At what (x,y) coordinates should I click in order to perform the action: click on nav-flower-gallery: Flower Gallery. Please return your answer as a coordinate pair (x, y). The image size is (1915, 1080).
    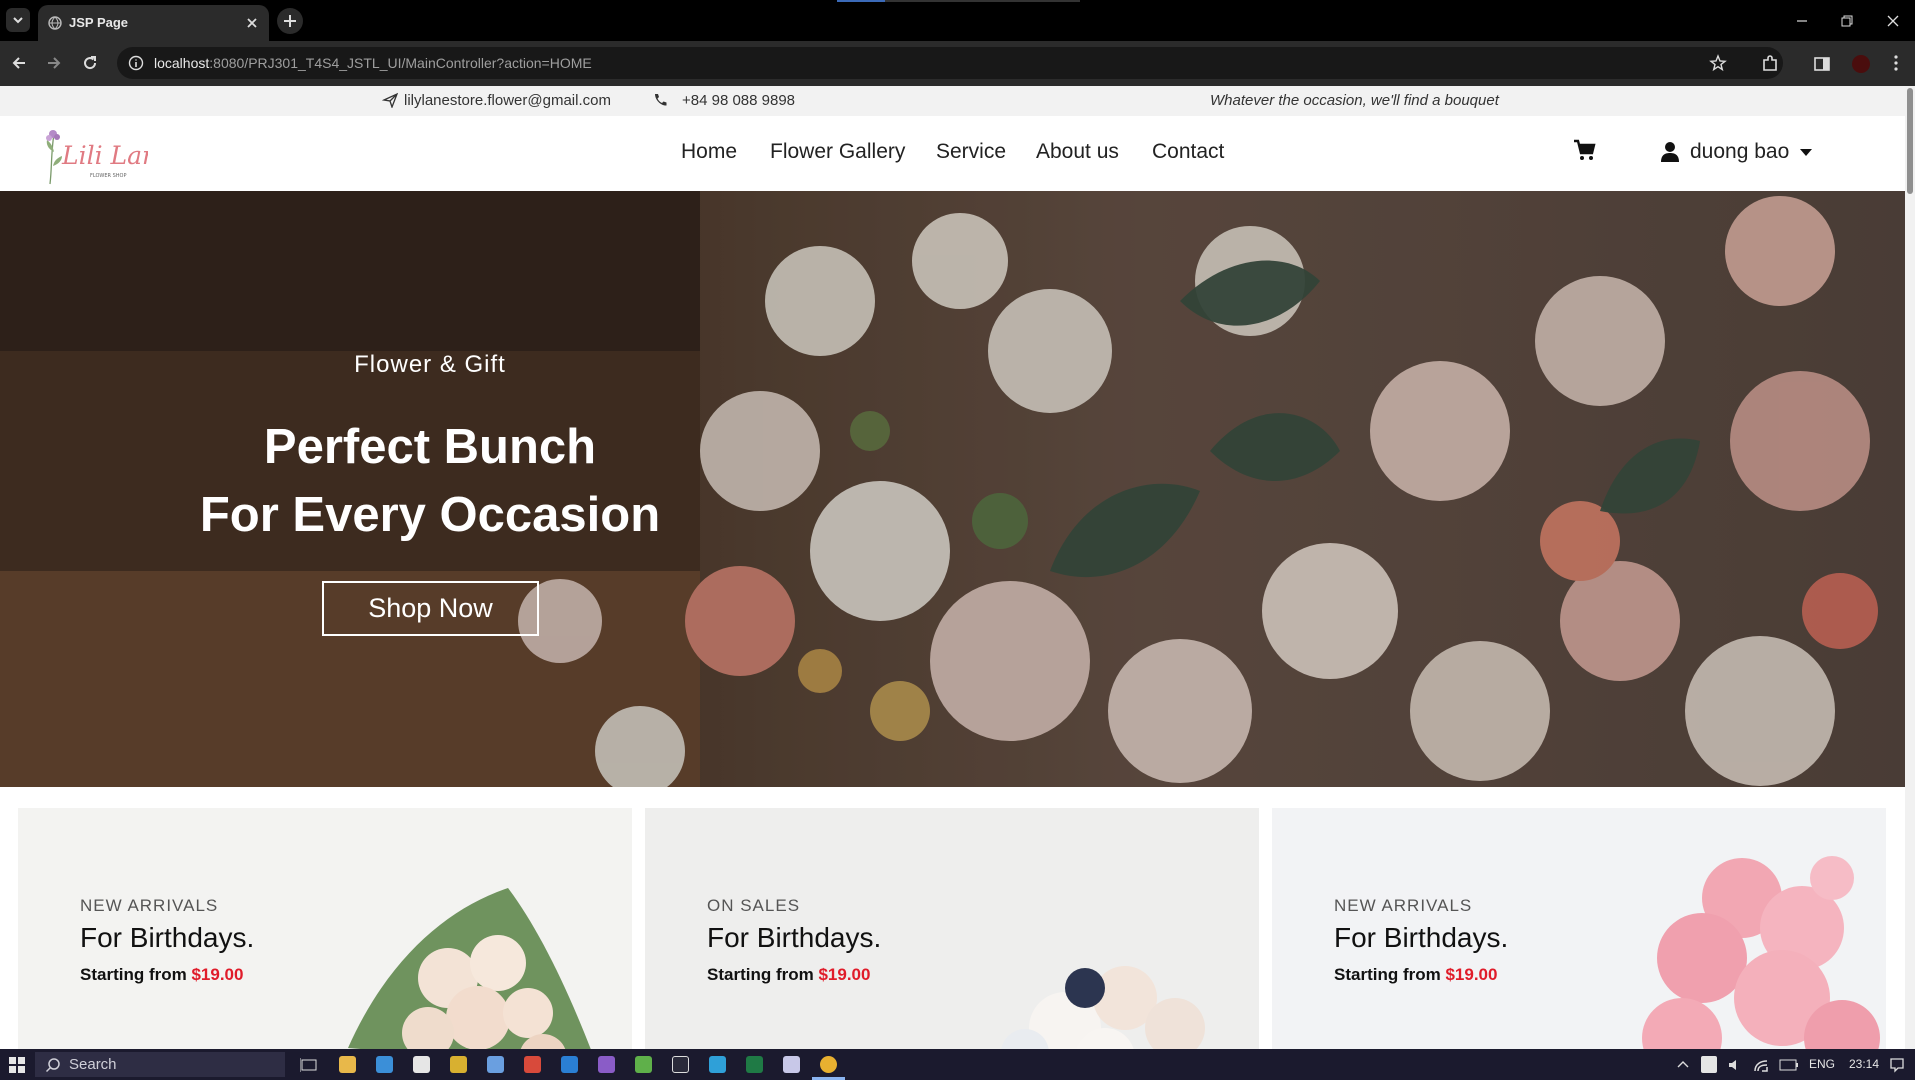
    Looking at the image, I should click on (837, 152).